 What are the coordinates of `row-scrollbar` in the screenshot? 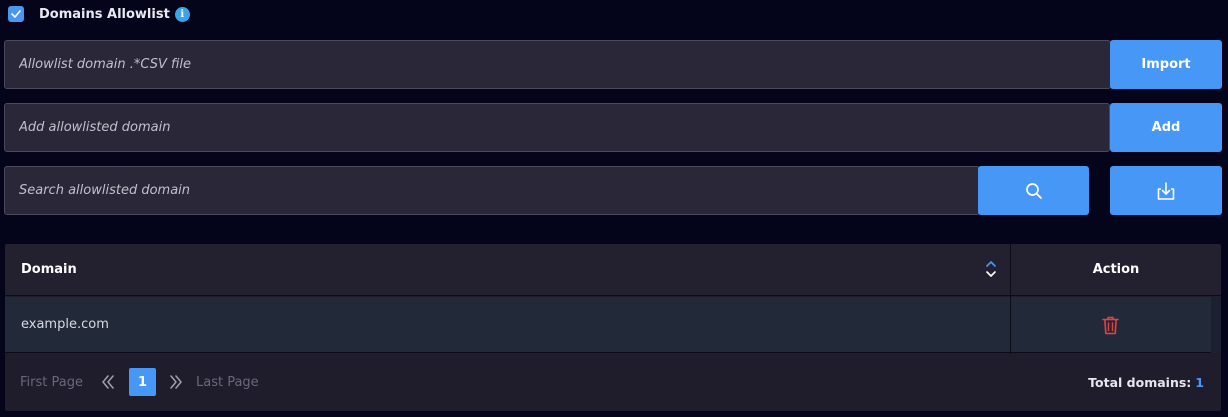 It's located at (1216, 325).